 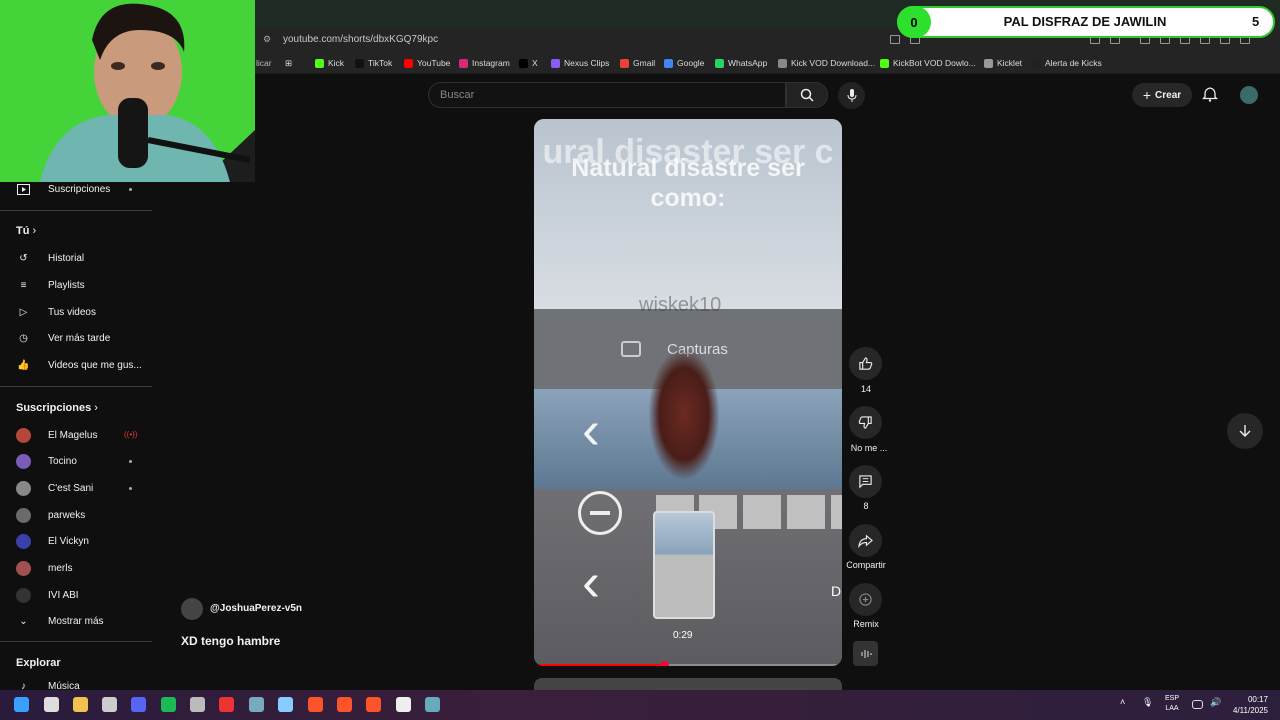 I want to click on sidebar-item-3: ◷ Ver más tarde, so click(x=63, y=338).